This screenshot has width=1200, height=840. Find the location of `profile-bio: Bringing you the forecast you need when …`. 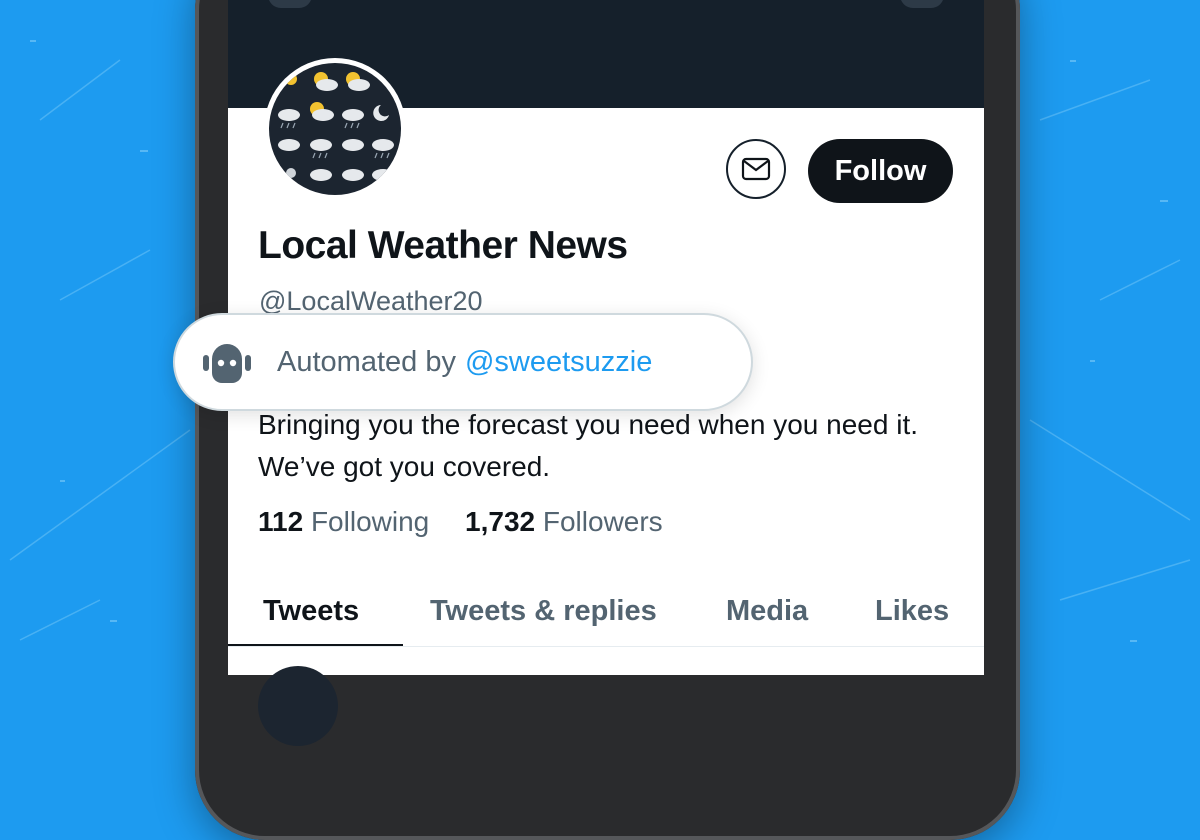

profile-bio: Bringing you the forecast you need when … is located at coordinates (588, 445).